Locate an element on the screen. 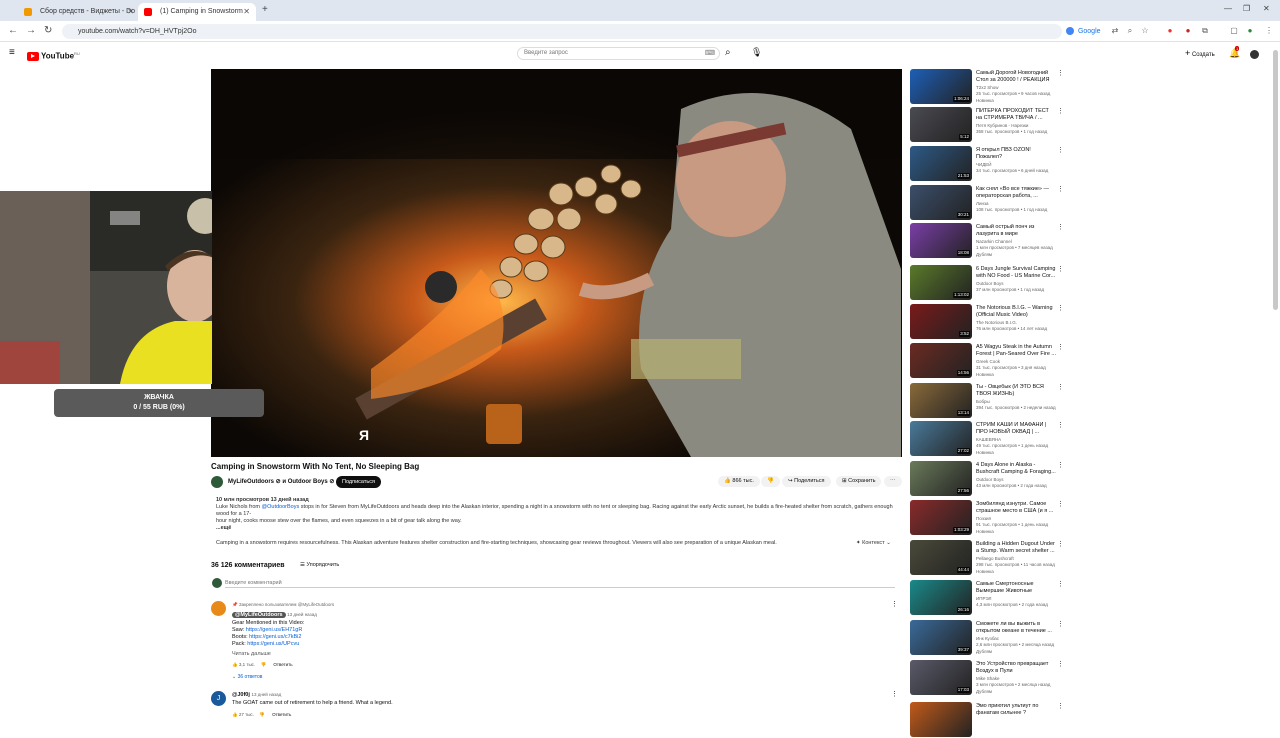 This screenshot has width=1280, height=738. tab-youtube: (1) Camping in Snowstorm ✕ is located at coordinates (197, 12).